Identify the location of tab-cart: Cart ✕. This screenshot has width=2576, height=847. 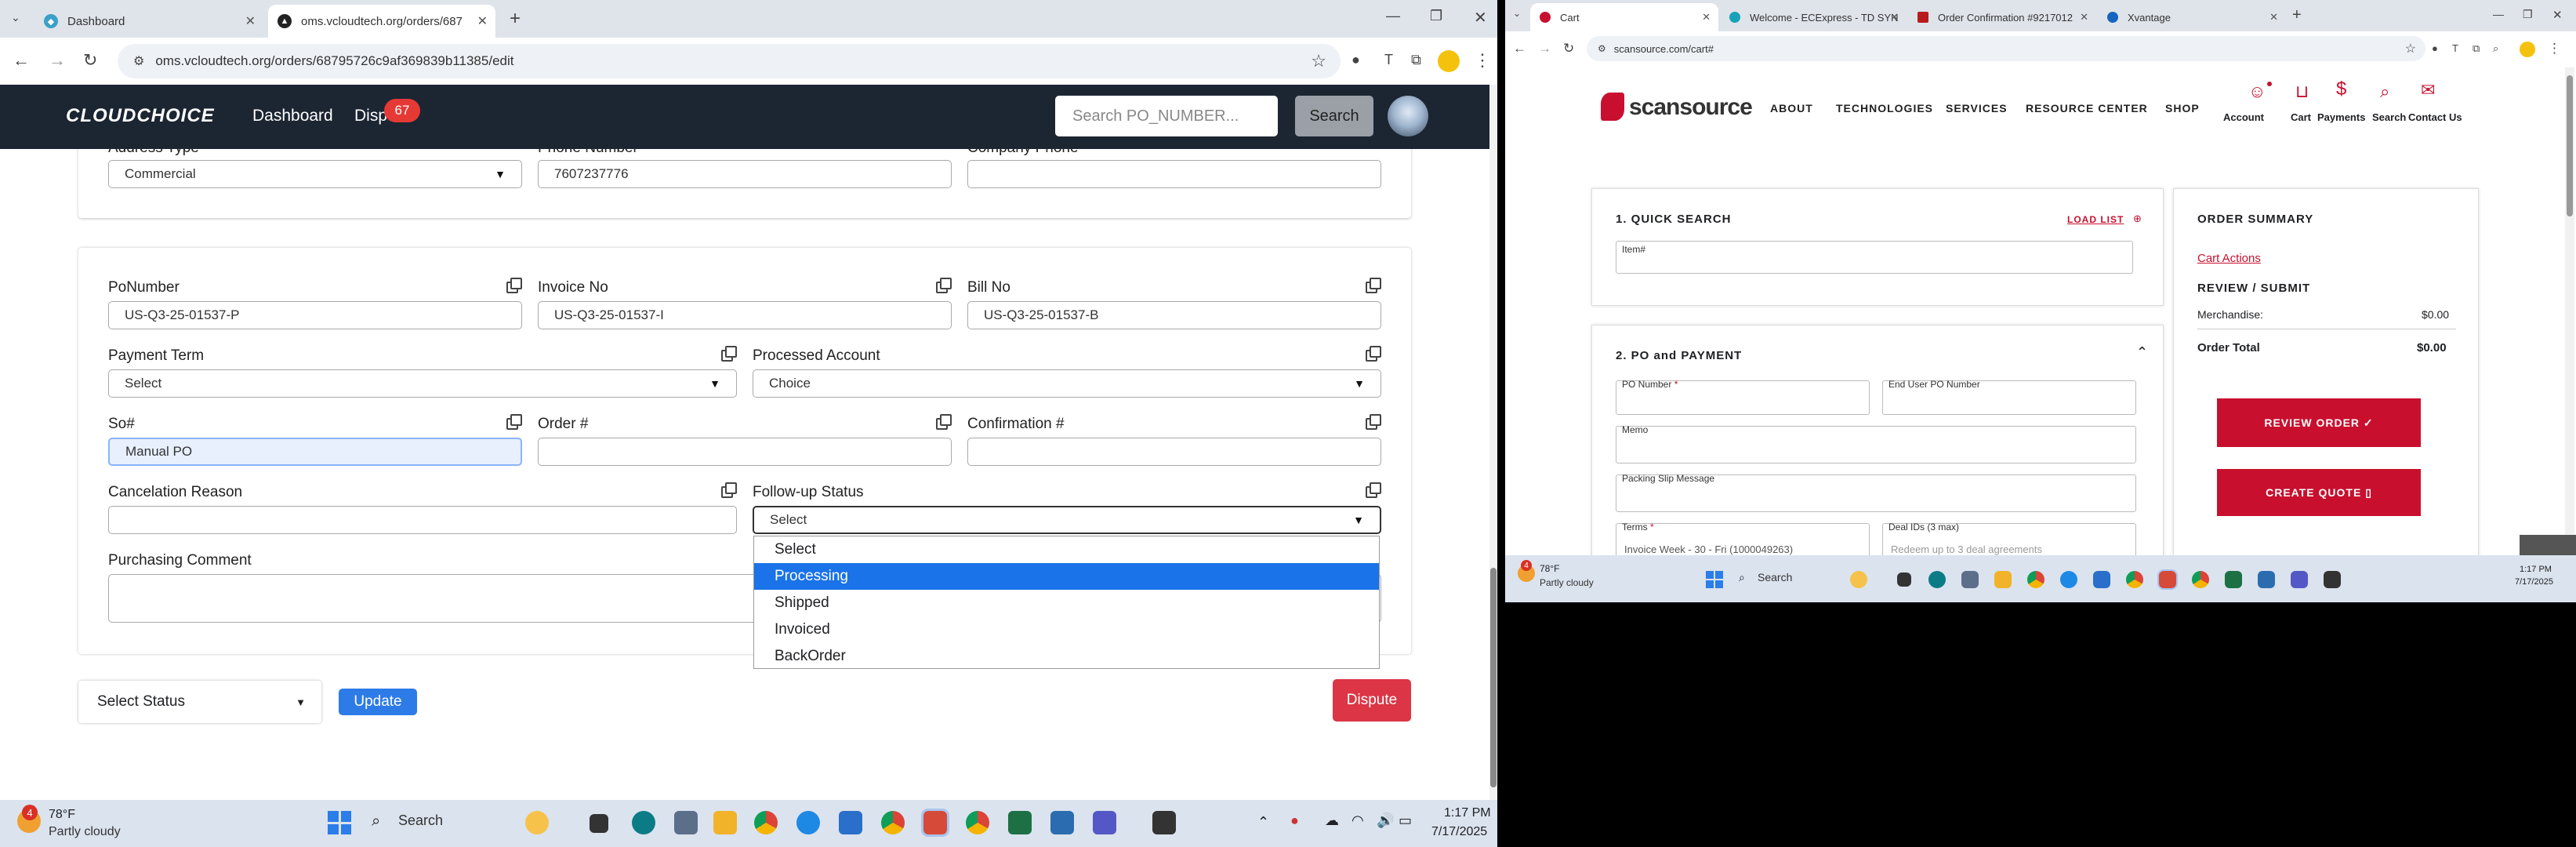
(1624, 17).